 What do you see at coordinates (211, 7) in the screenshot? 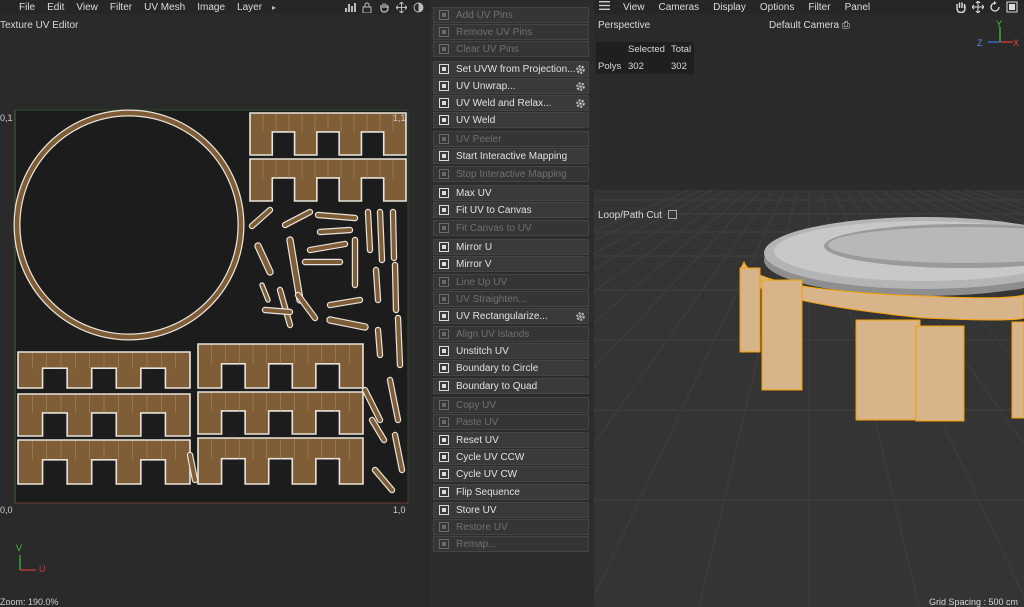
I see `uv-menu-image: Image` at bounding box center [211, 7].